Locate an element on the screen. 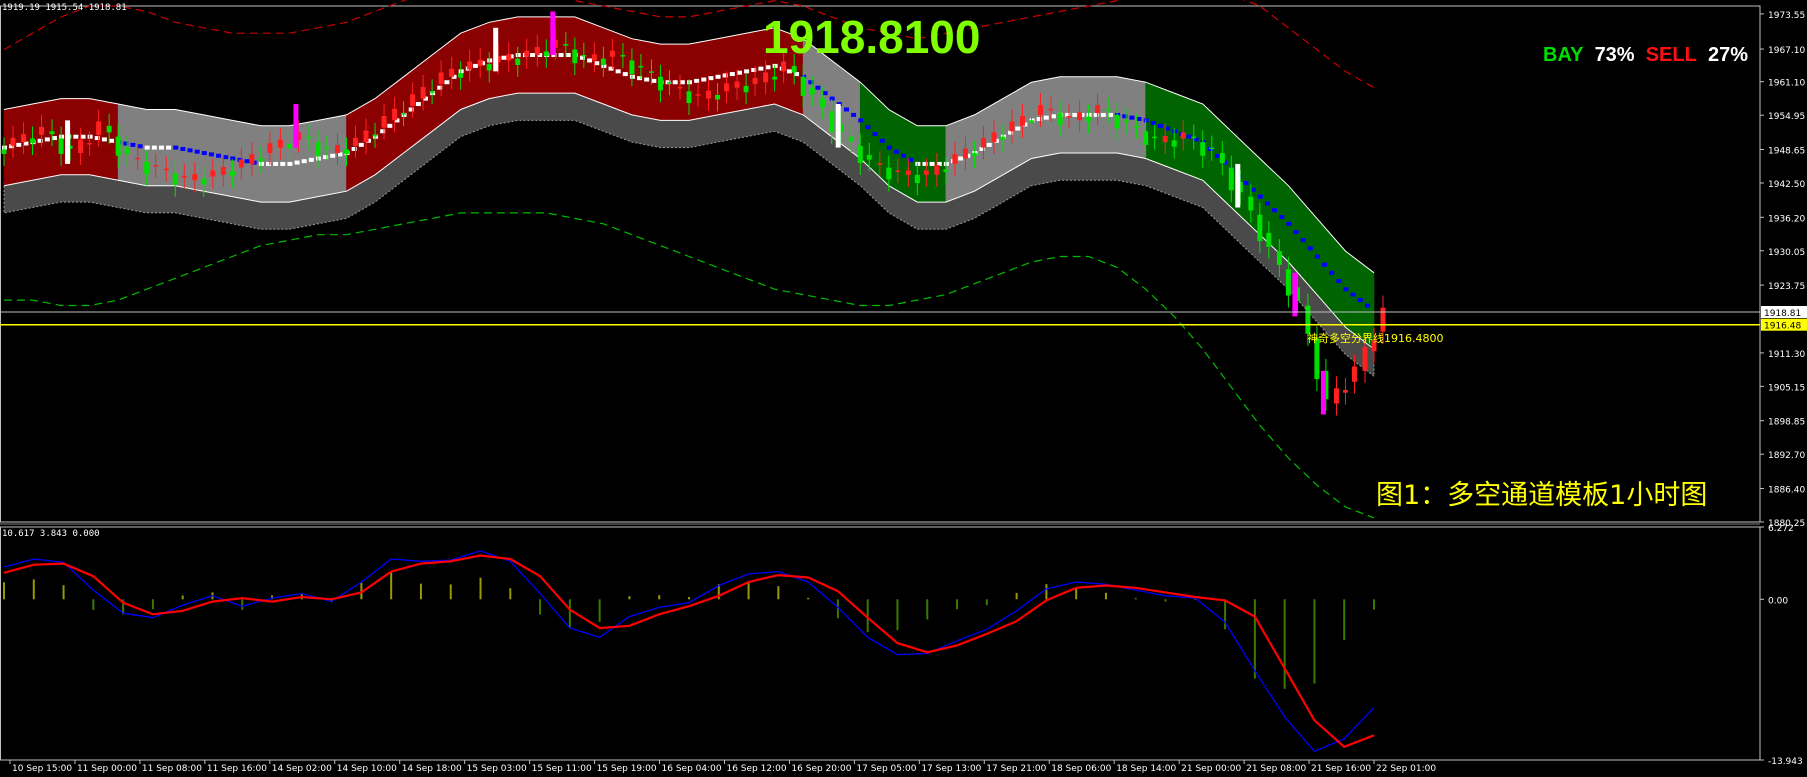 This screenshot has width=1807, height=777. price-axis-tick-label: 1886.40 is located at coordinates (1786, 491).